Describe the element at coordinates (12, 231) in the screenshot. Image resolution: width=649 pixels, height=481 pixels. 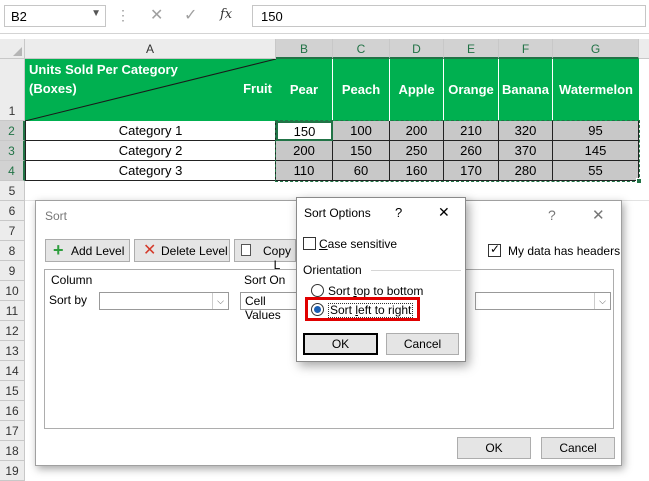
I see `row-header-7: 7` at that location.